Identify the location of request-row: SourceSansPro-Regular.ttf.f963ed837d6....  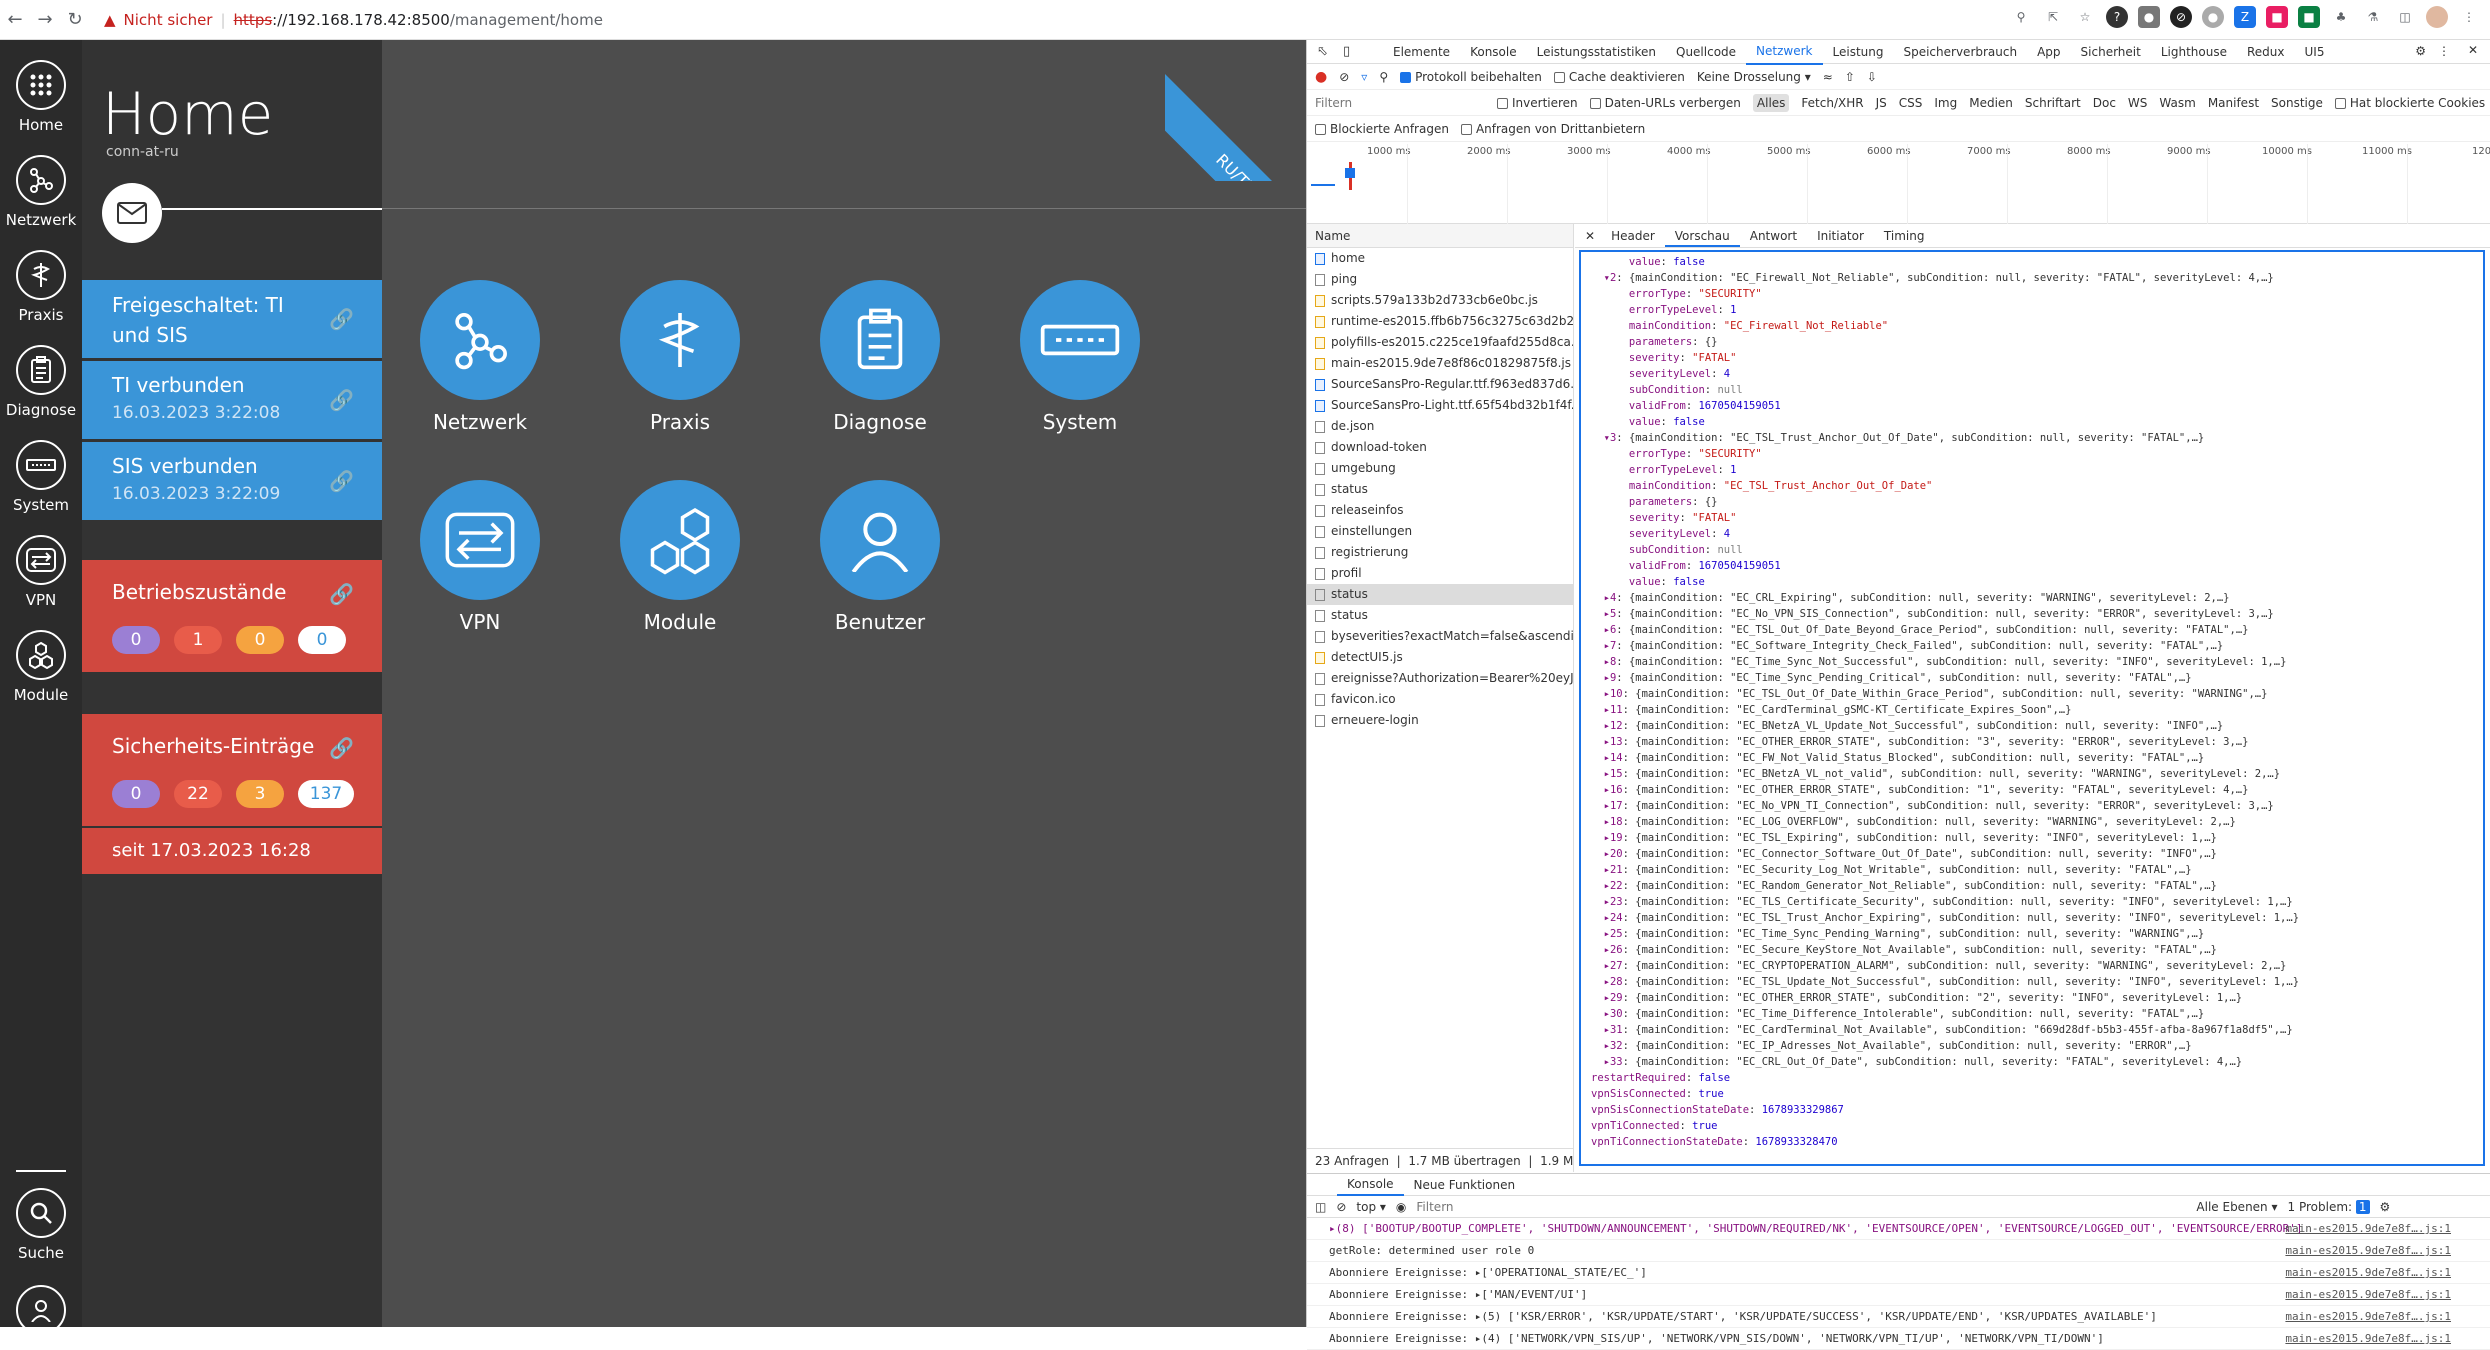
(1440, 384).